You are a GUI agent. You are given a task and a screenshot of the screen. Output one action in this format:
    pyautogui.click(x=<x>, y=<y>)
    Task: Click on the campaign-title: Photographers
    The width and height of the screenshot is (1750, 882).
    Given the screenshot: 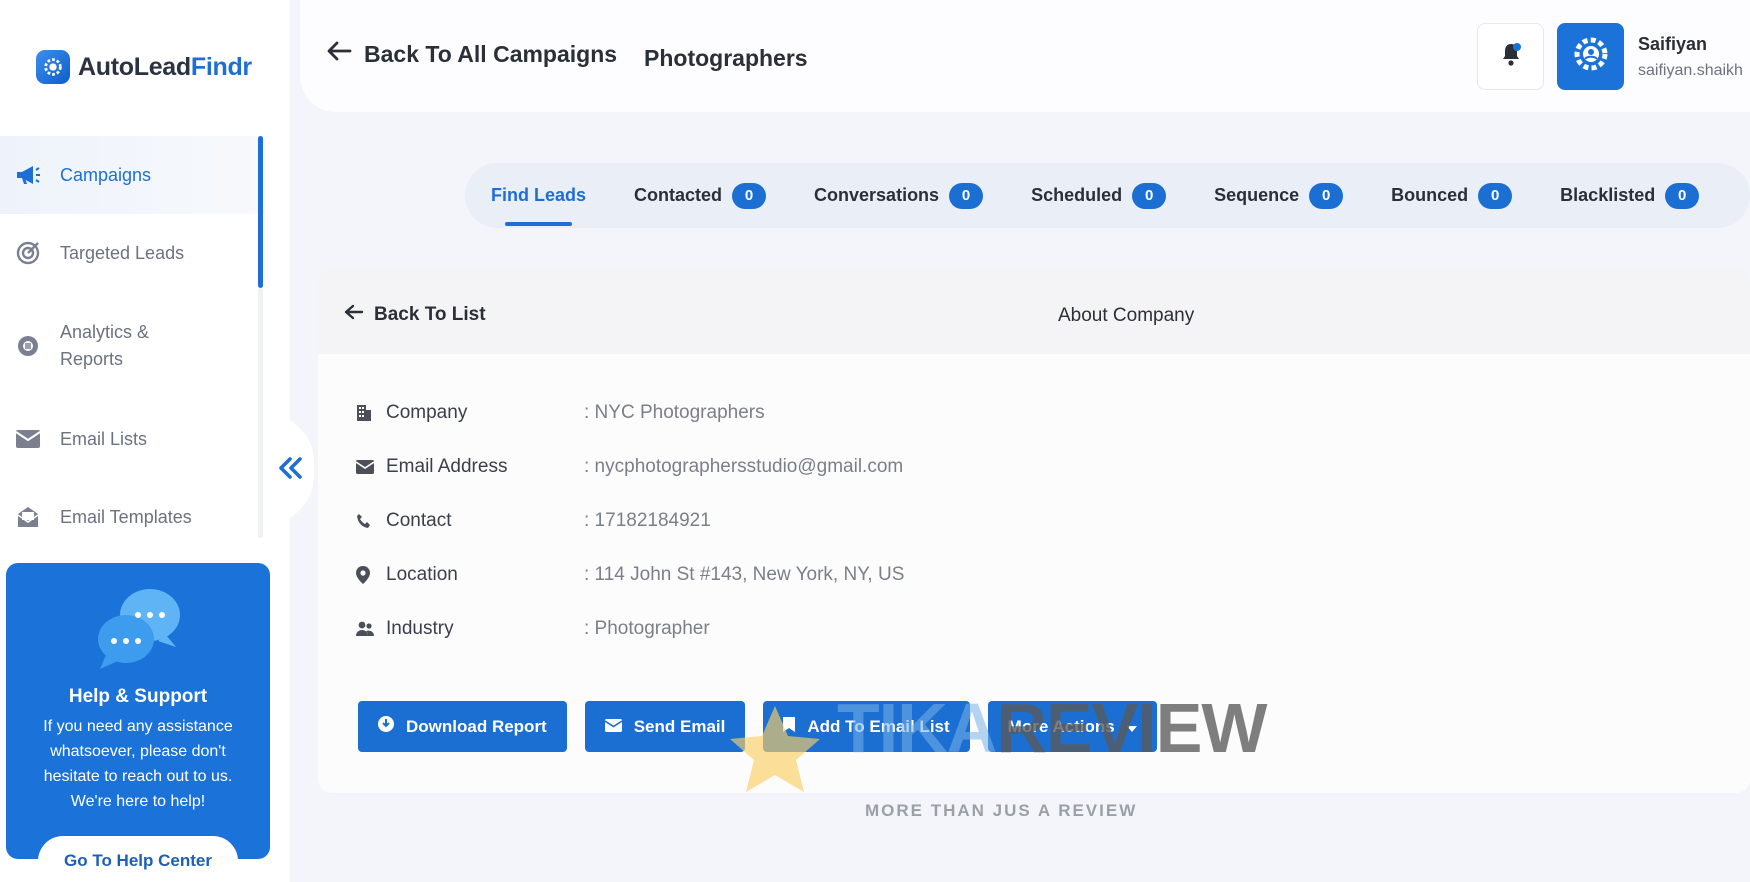 What is the action you would take?
    pyautogui.click(x=726, y=58)
    